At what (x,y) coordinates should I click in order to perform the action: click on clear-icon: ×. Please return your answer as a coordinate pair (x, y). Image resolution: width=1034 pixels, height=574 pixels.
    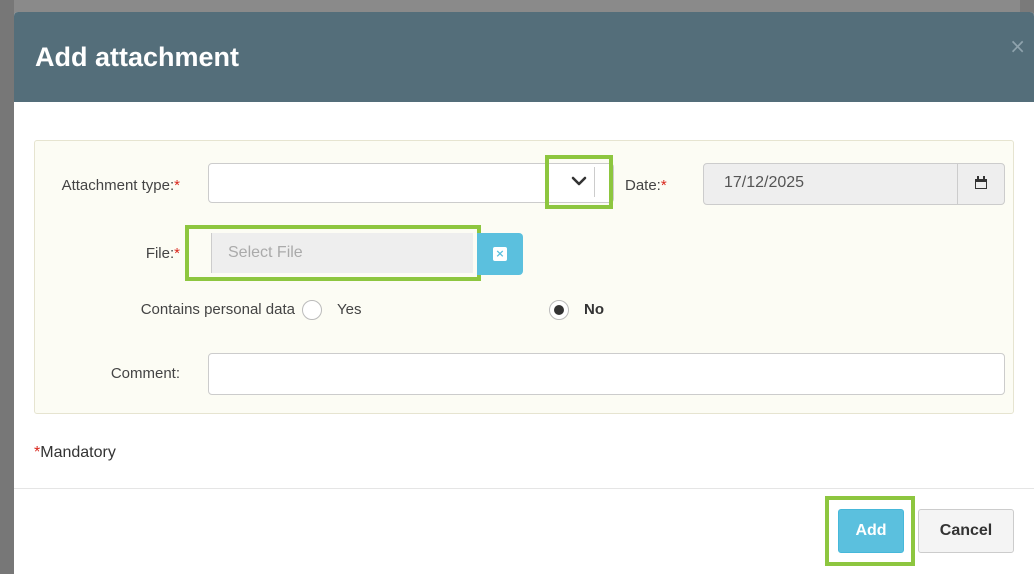
    Looking at the image, I should click on (500, 254).